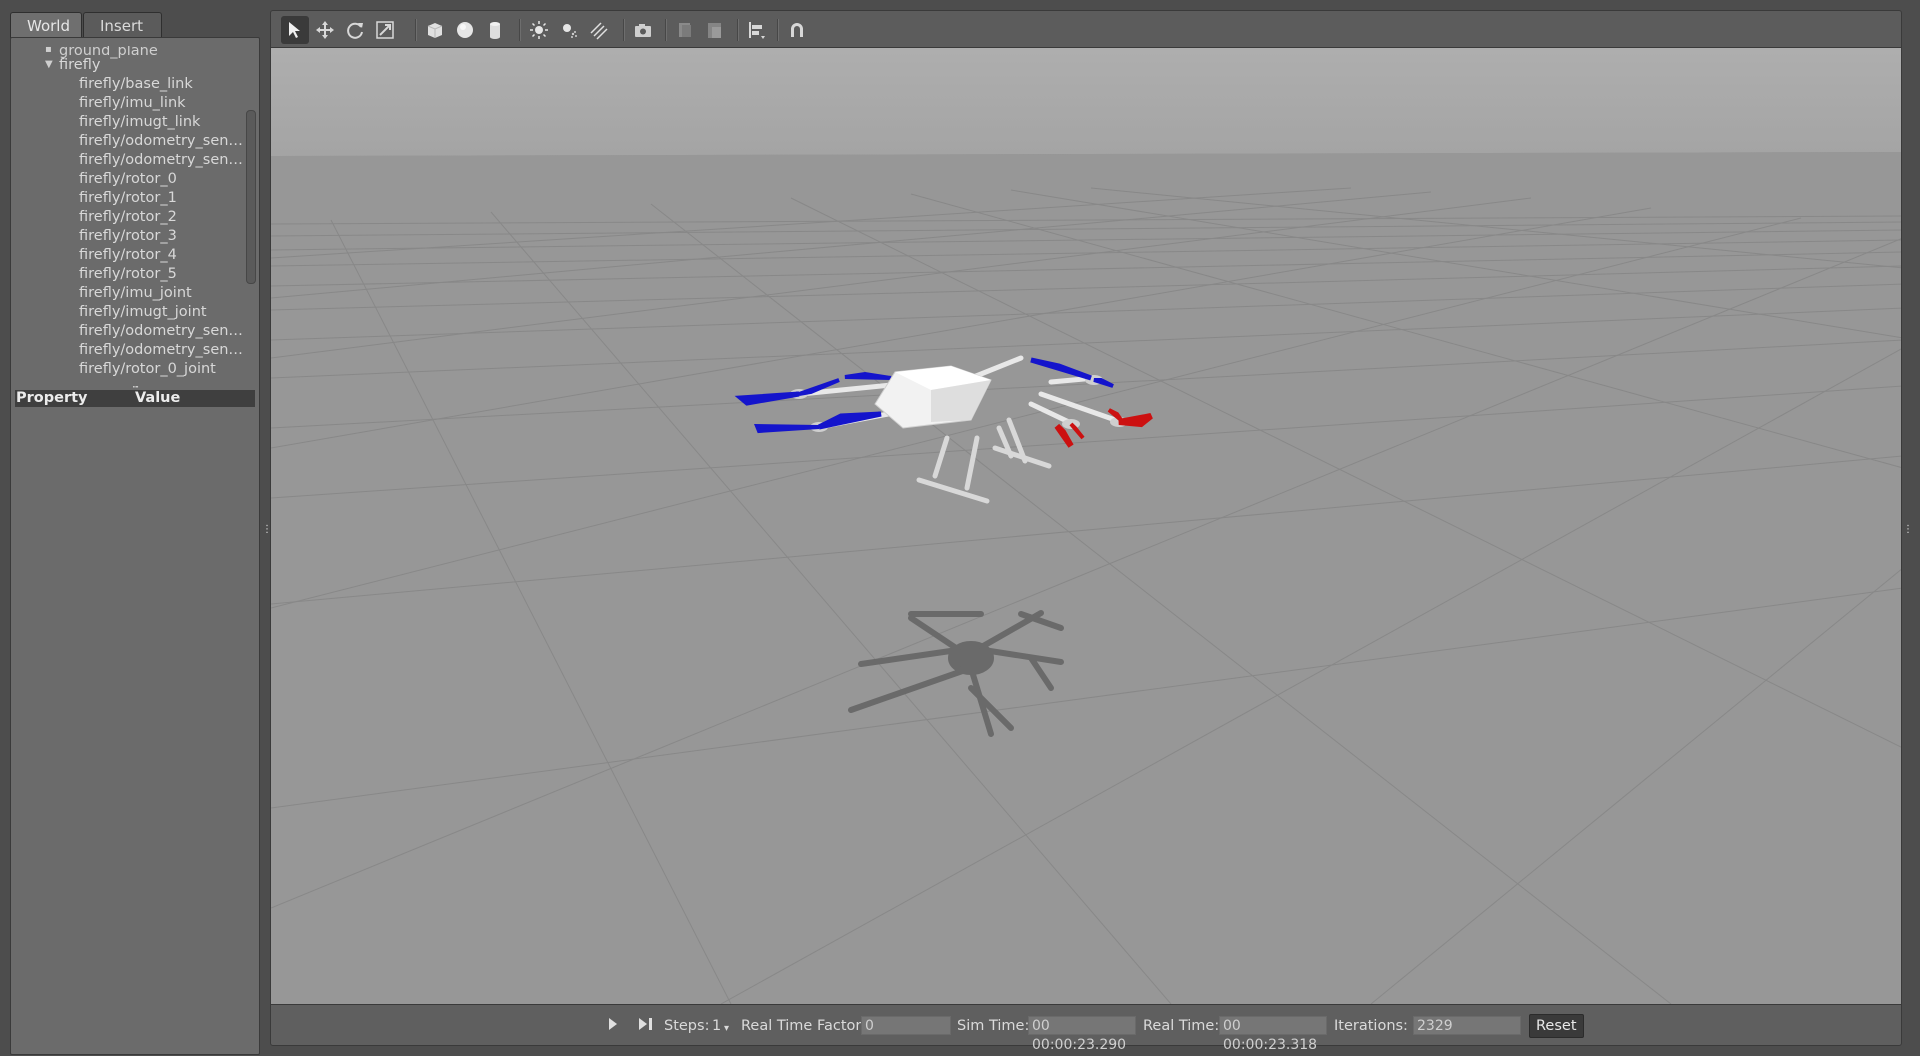  Describe the element at coordinates (797, 30) in the screenshot. I see `magnet-icon` at that location.